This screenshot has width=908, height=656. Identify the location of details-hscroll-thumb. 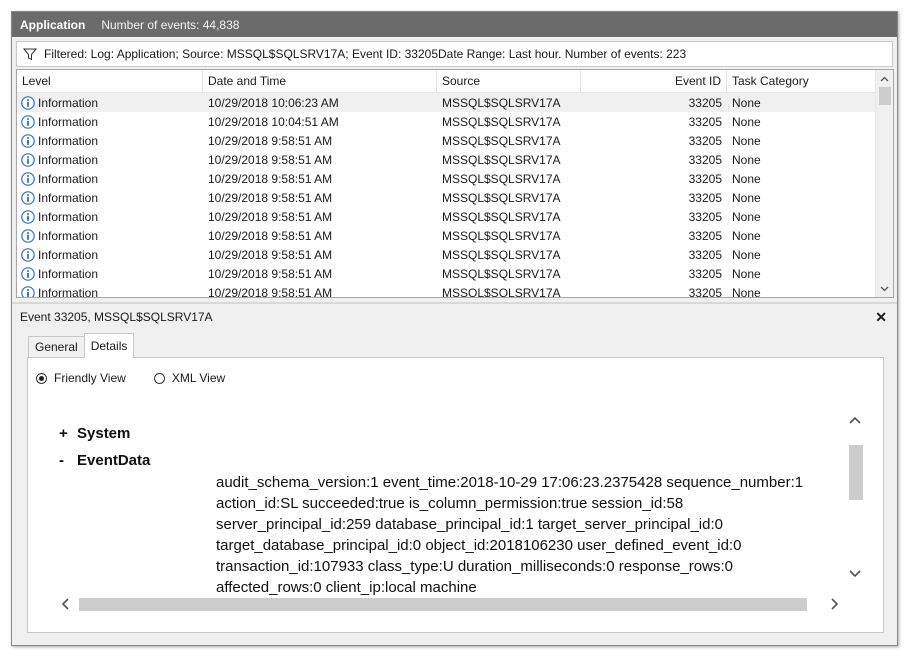
(443, 604).